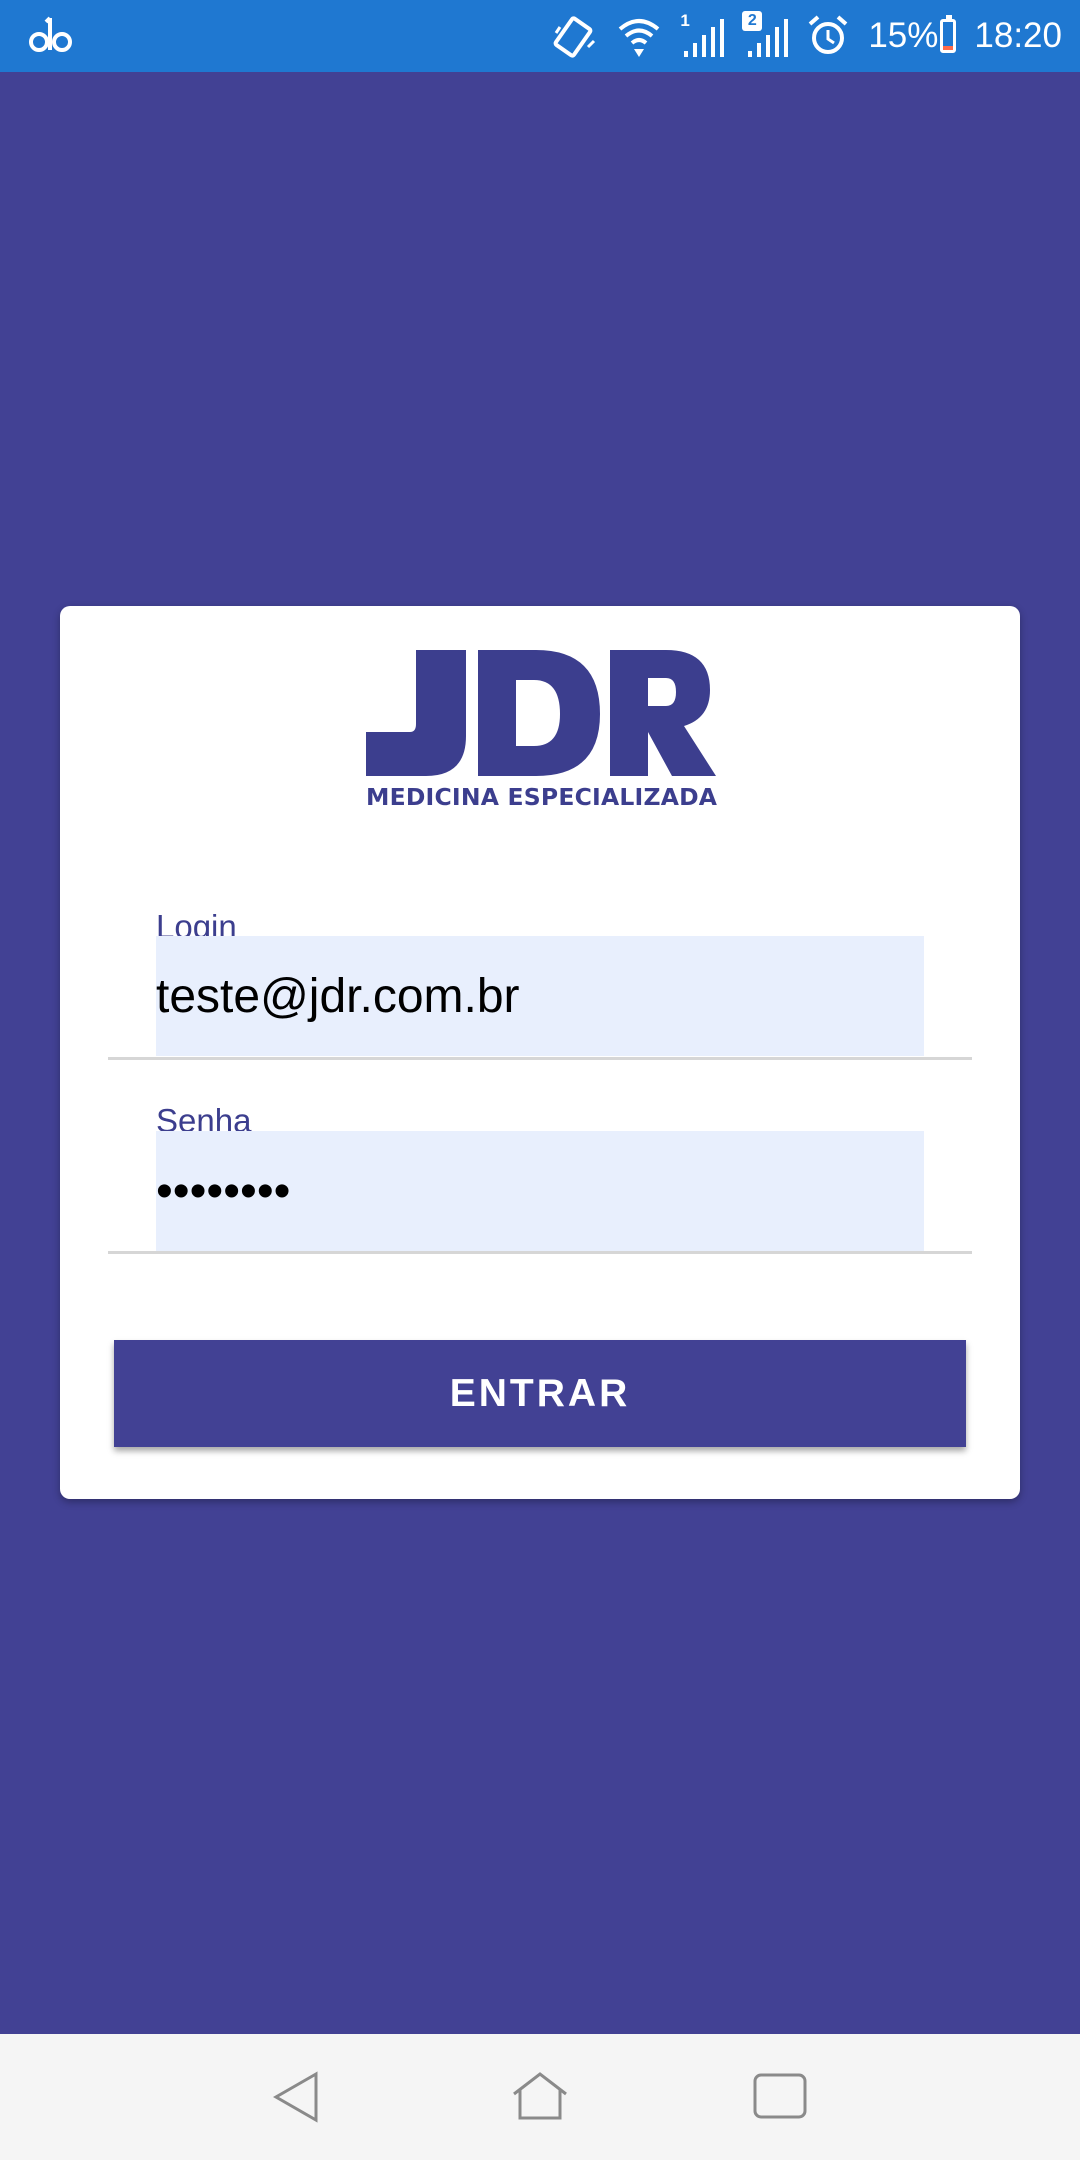  I want to click on status-bar: 1 2 15% 18:20, so click(540, 36).